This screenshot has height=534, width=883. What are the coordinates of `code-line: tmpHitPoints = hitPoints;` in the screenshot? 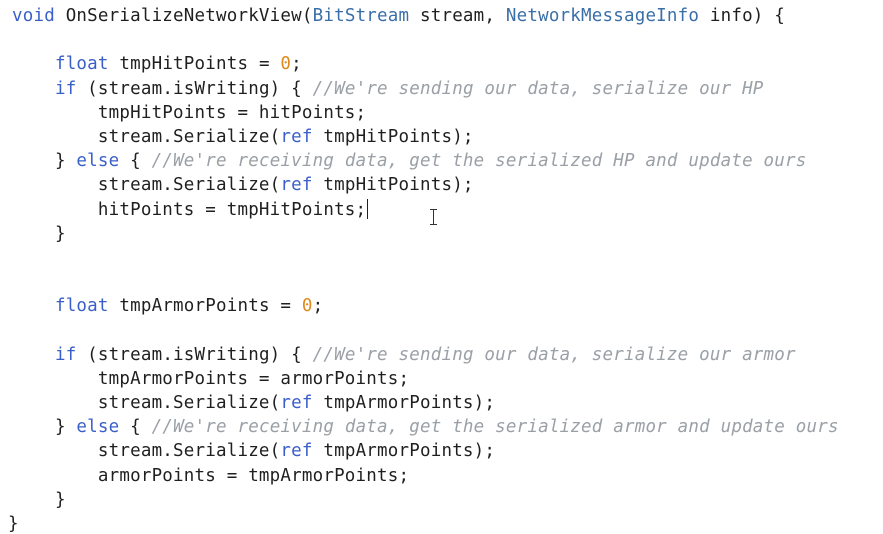 It's located at (425, 113).